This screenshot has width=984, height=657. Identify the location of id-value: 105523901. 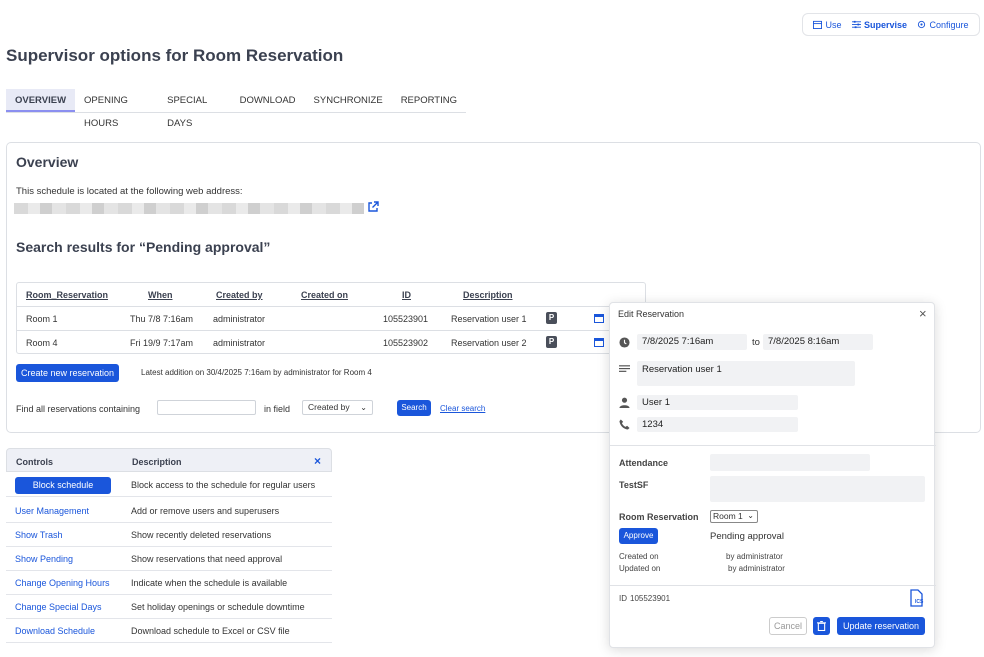
(650, 598).